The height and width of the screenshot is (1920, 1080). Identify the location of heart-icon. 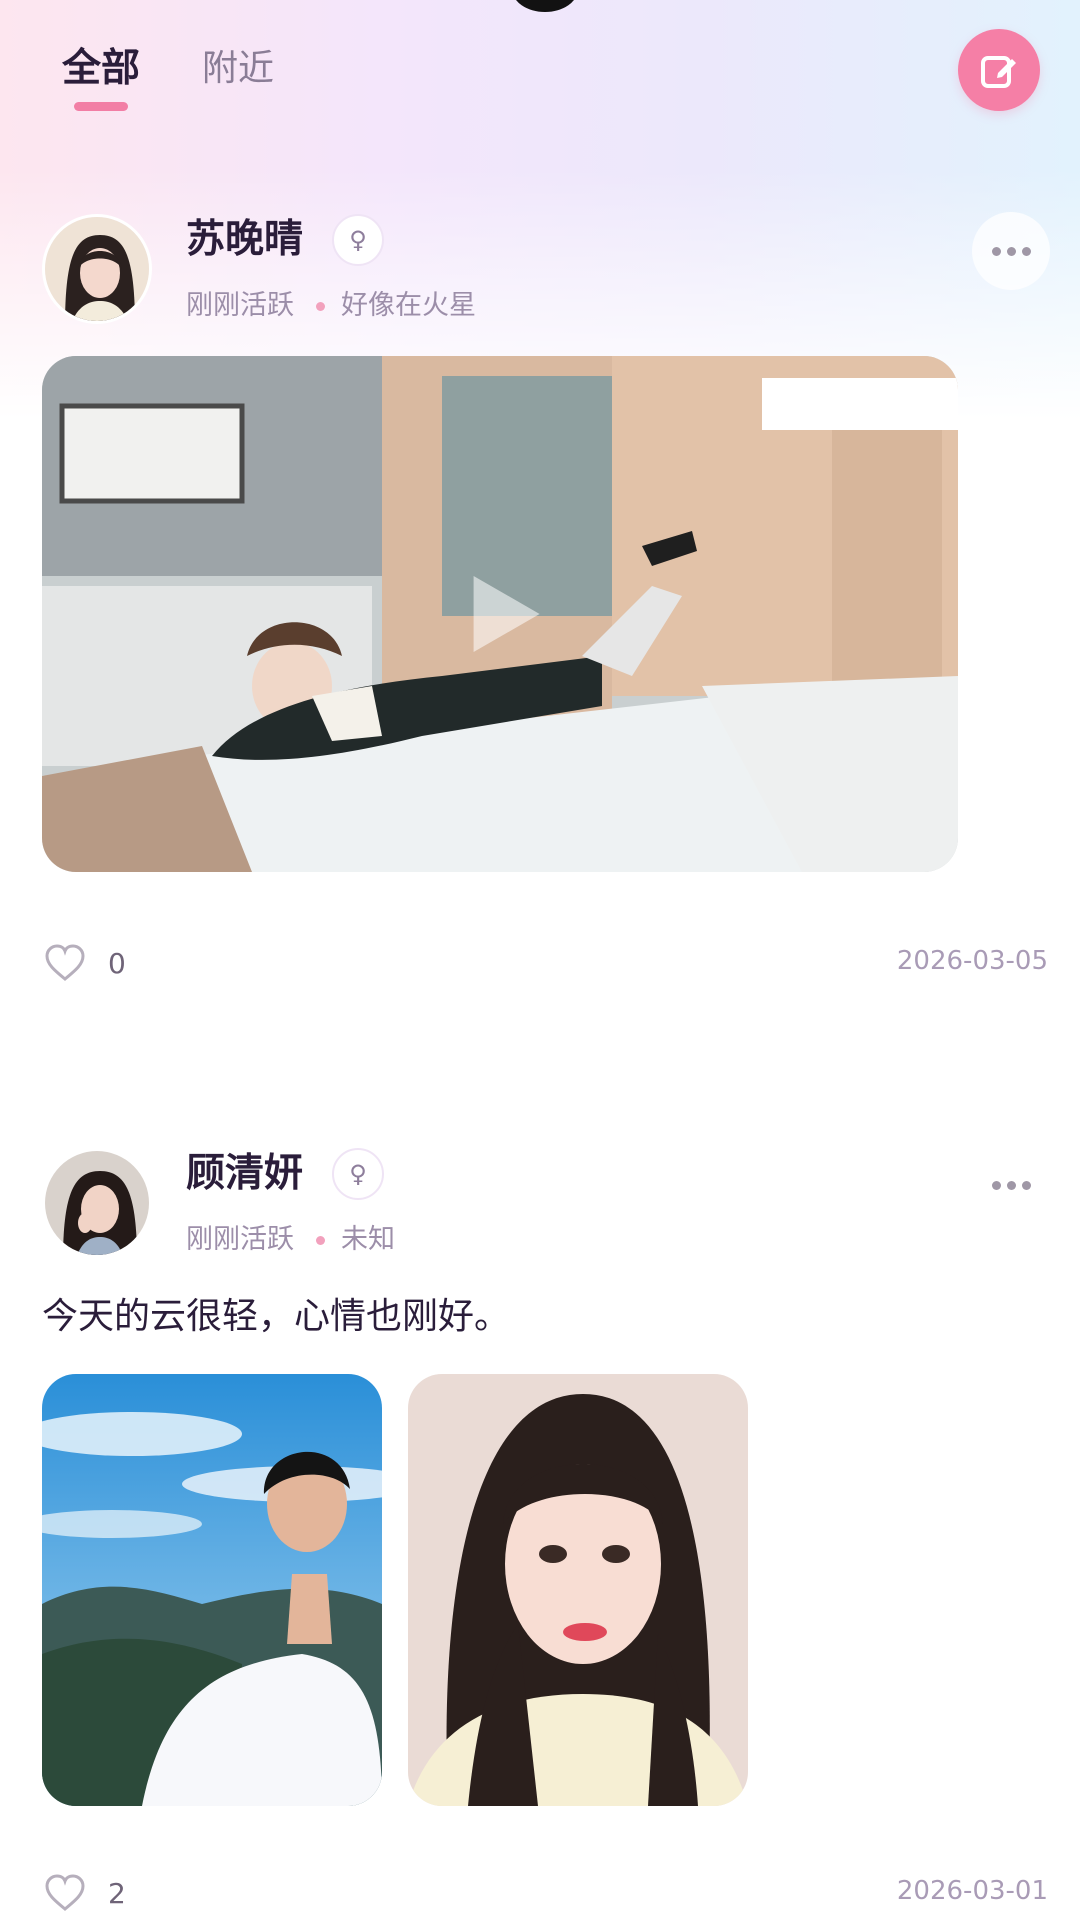
(65, 1893).